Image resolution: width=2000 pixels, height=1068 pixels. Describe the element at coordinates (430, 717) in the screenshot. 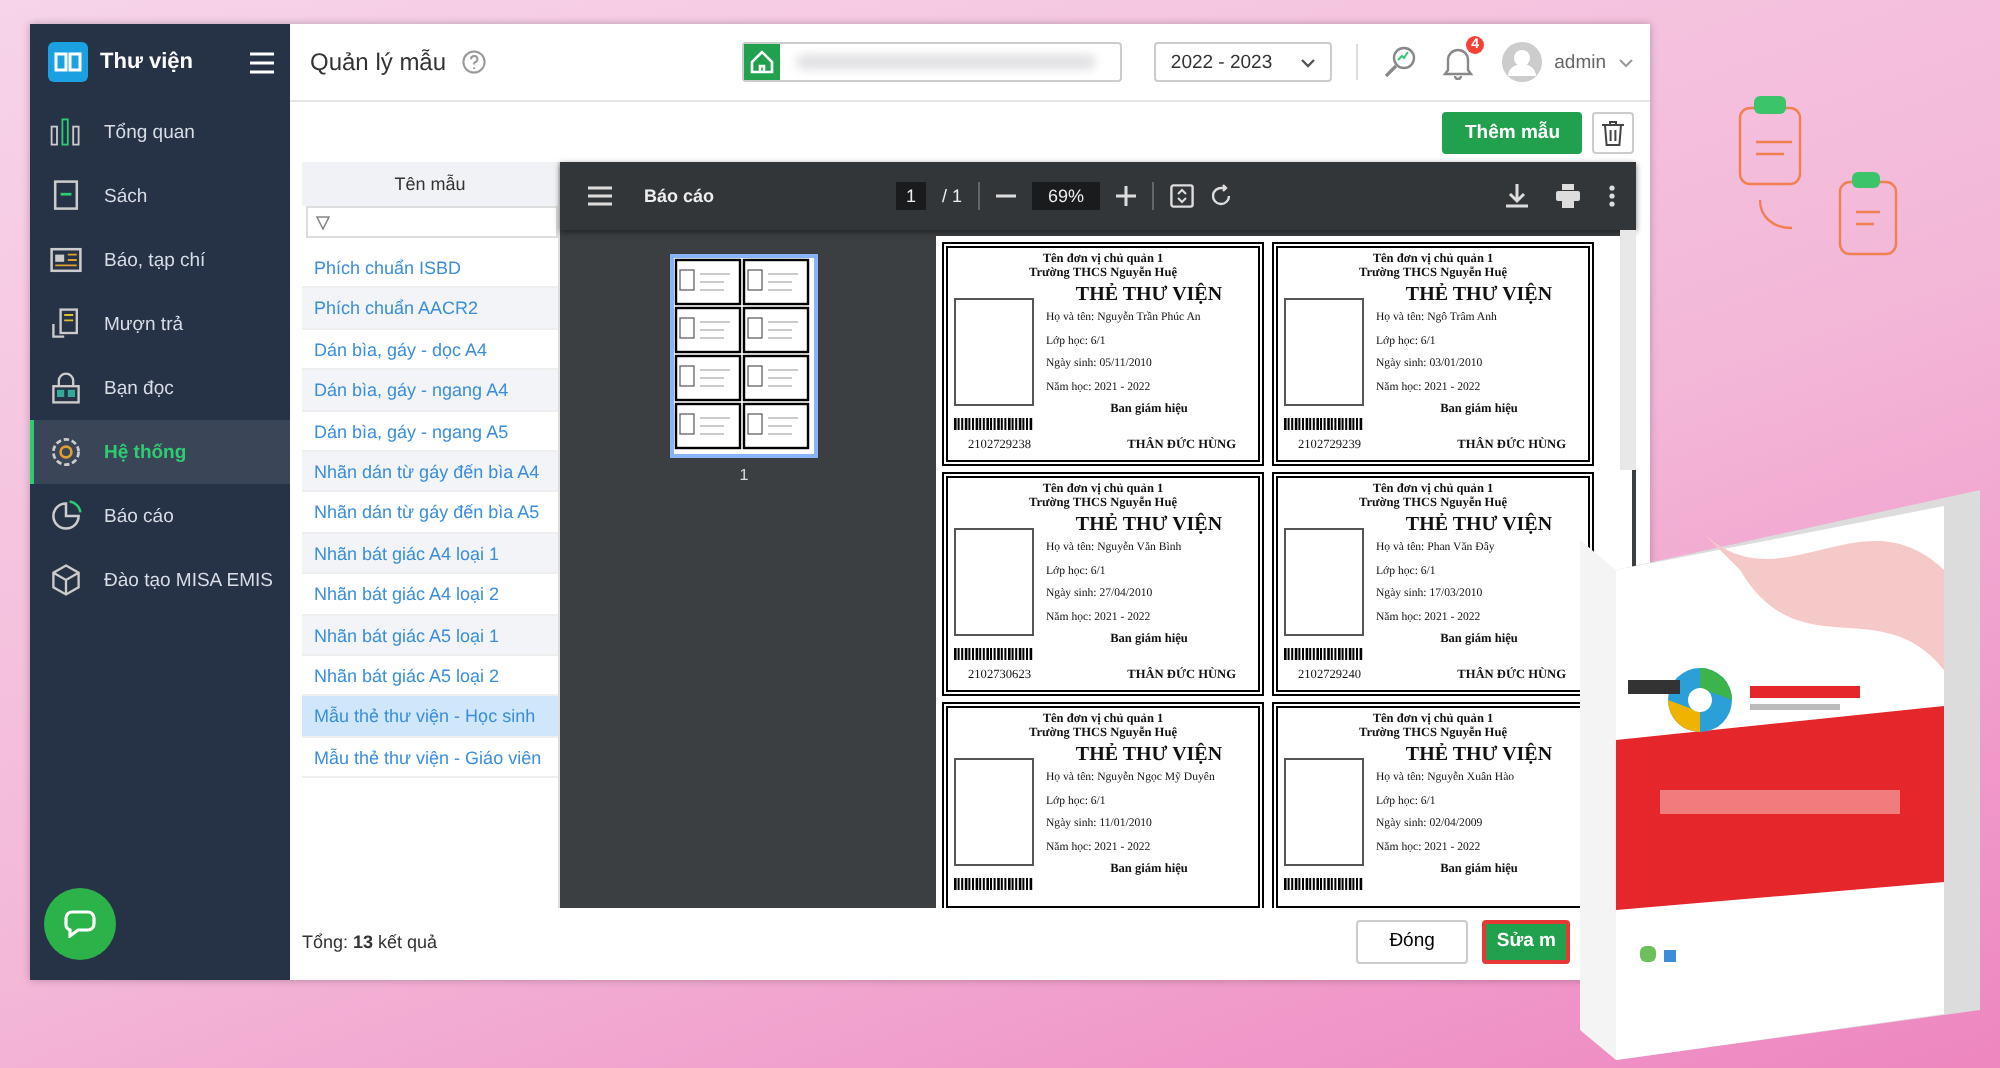

I see `list-item: Mẫu thẻ thư viện - Học sinh` at that location.